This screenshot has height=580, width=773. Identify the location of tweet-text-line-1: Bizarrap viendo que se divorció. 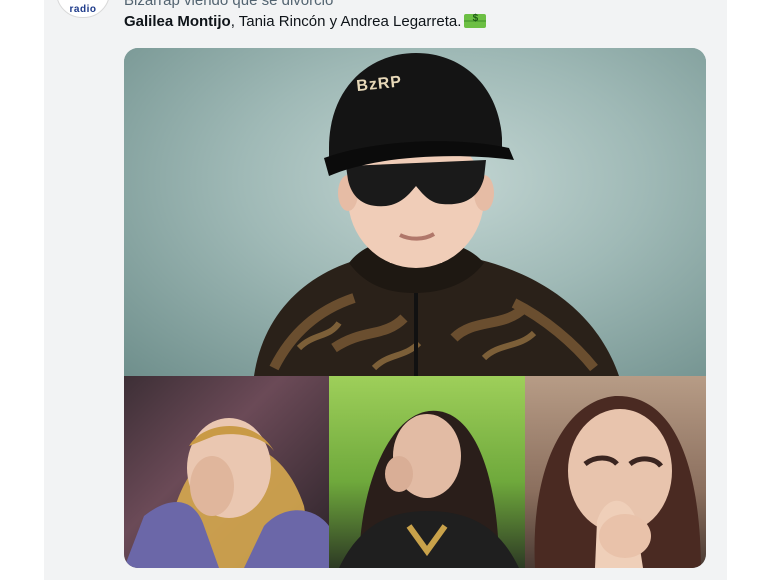
(229, 4).